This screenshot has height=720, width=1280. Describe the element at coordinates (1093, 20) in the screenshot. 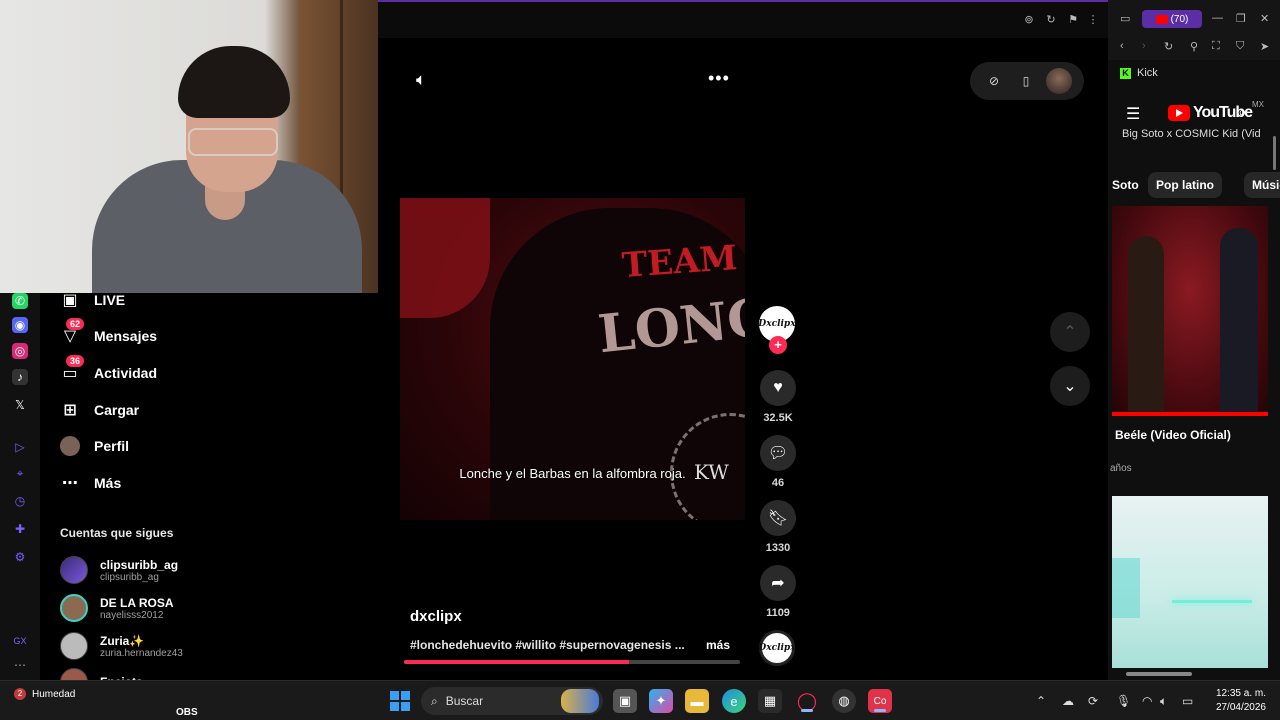

I see `menu-dots-icon: ⋮` at that location.